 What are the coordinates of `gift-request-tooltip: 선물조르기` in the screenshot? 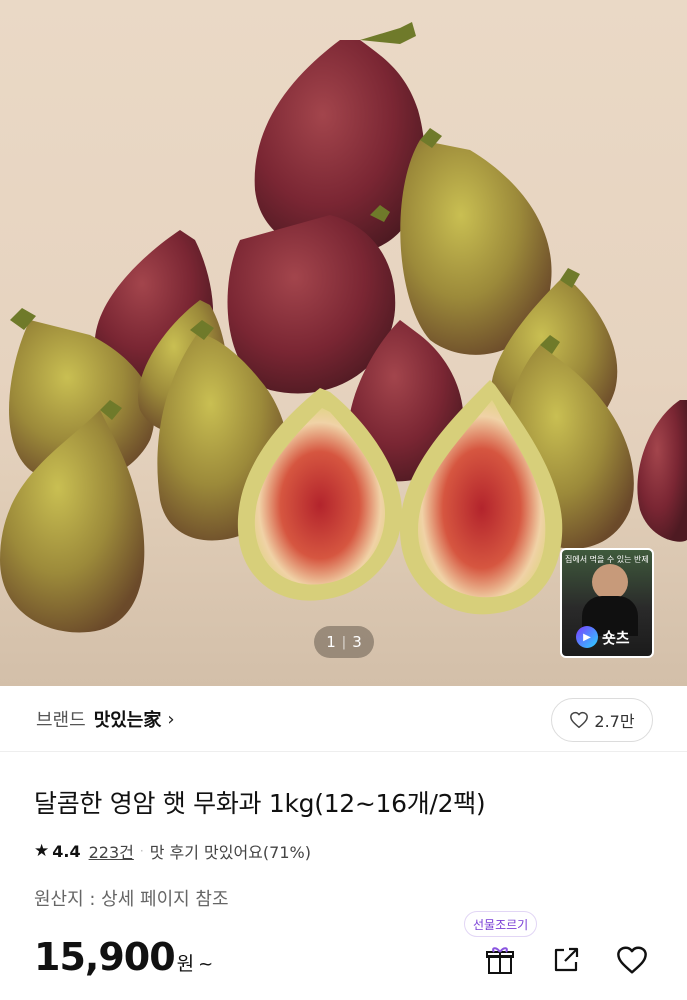 It's located at (501, 924).